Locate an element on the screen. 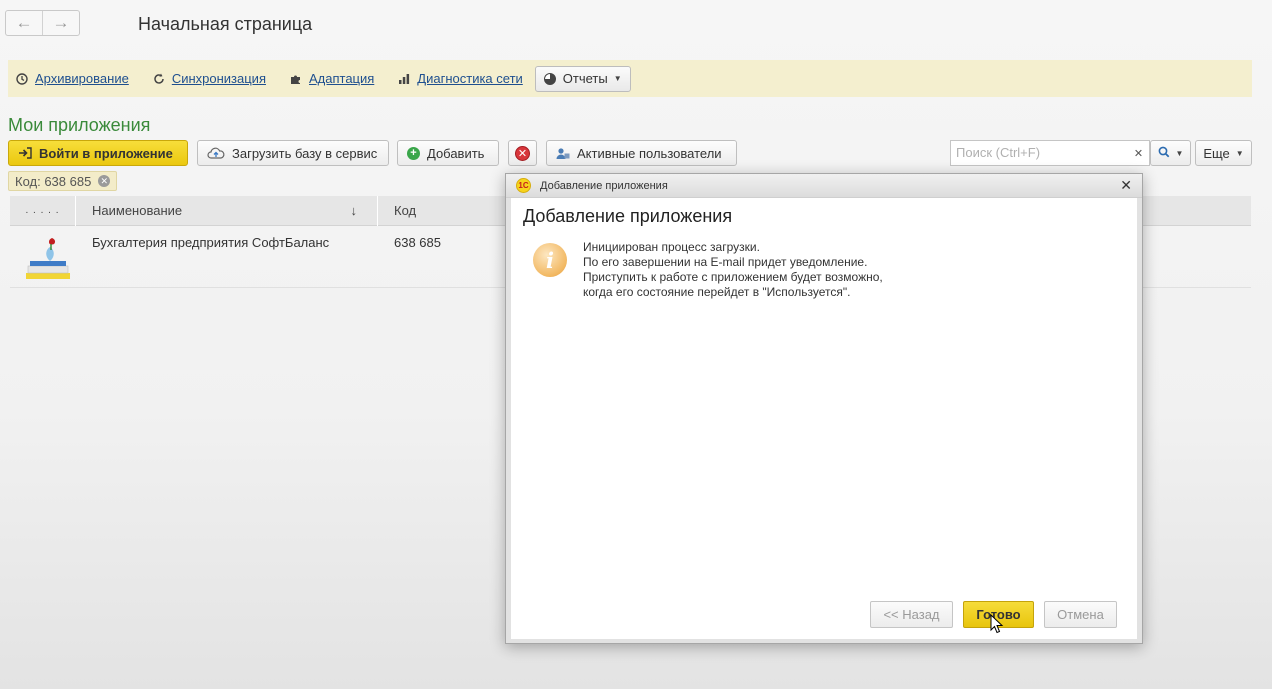 This screenshot has height=689, width=1272. enter-app-button: Войти в приложение is located at coordinates (98, 153).